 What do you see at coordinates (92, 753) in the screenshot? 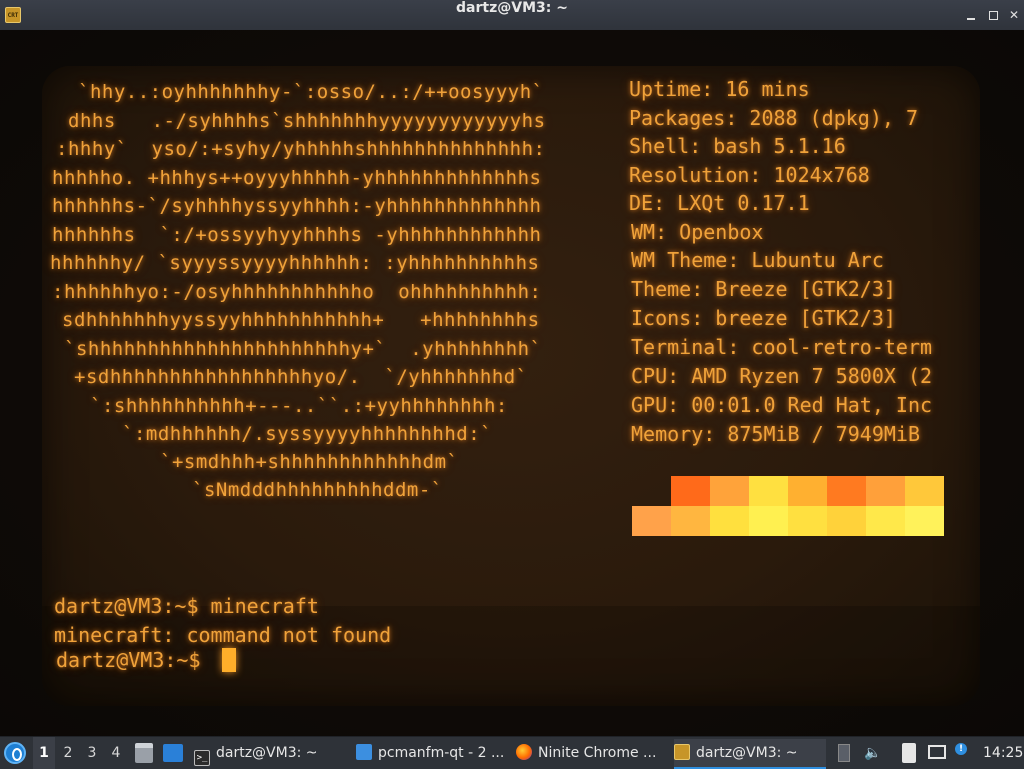
I see `workspace-3: 3` at bounding box center [92, 753].